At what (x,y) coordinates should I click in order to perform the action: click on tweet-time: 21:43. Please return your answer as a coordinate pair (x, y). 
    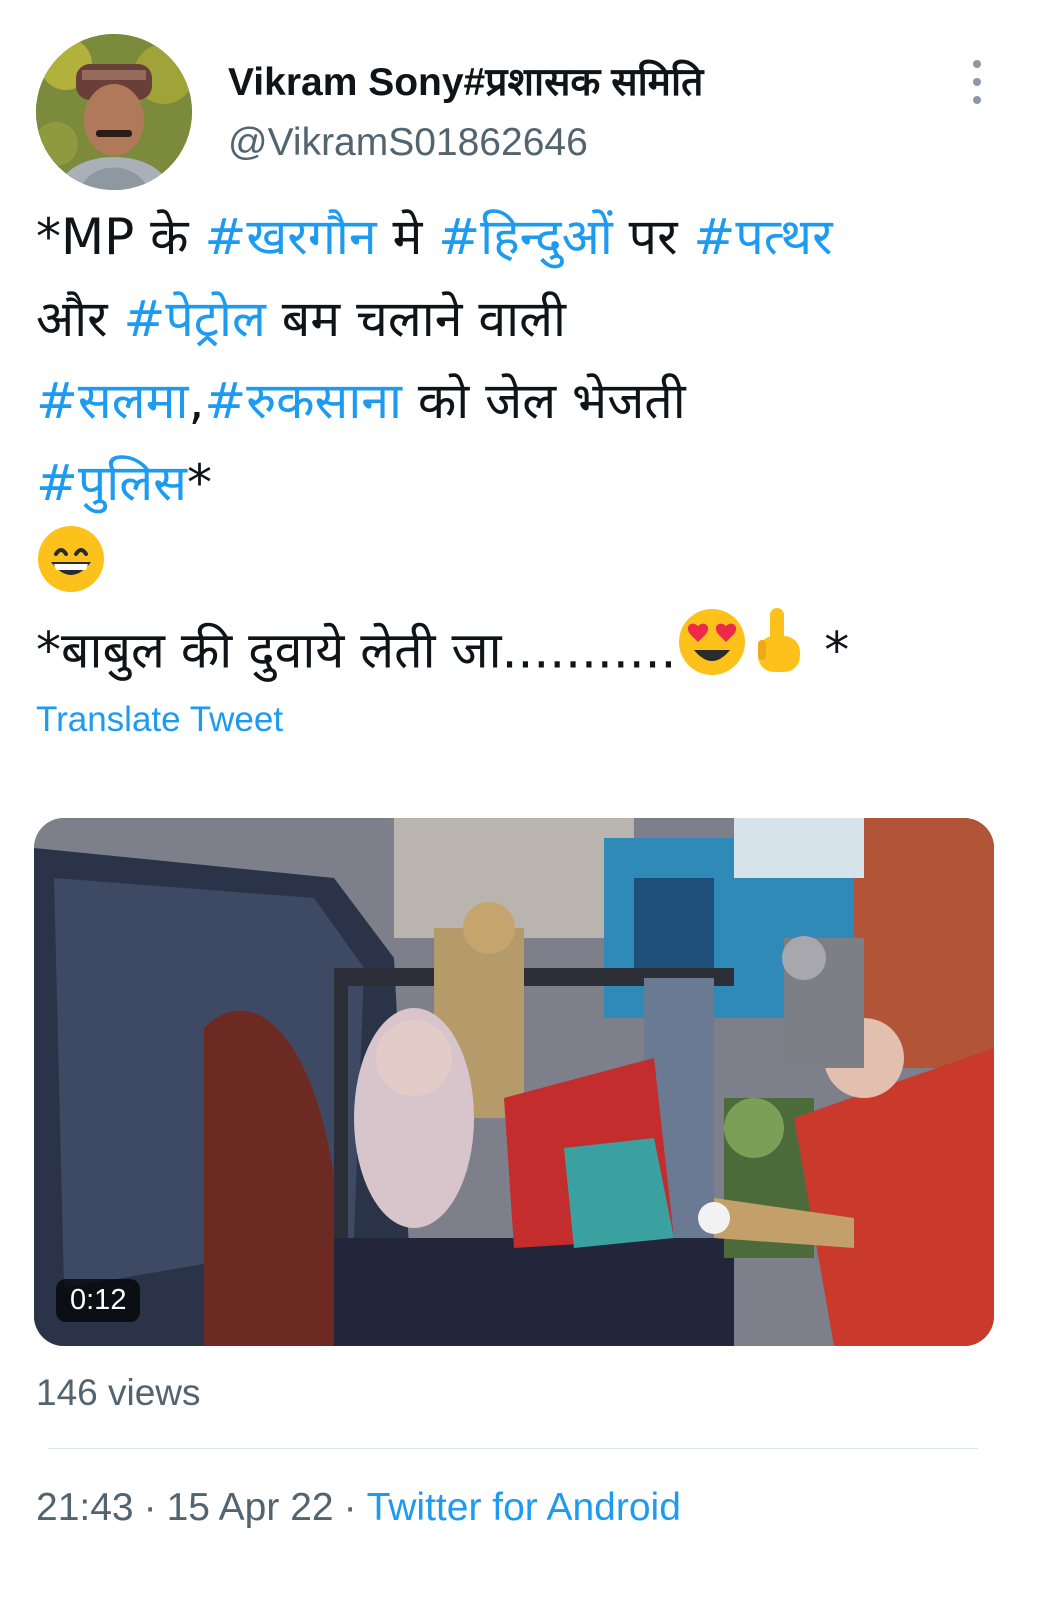
    Looking at the image, I should click on (85, 1507).